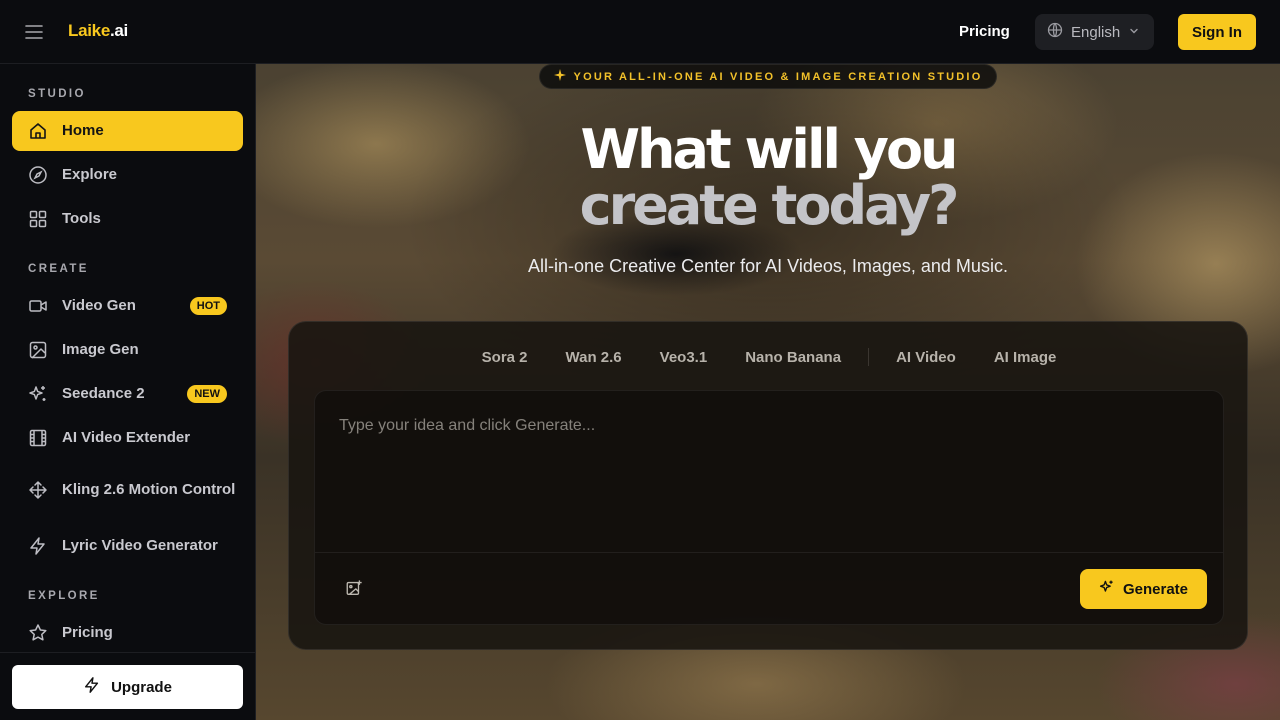 The width and height of the screenshot is (1280, 720). Describe the element at coordinates (100, 349) in the screenshot. I see `sidebar-item-label: Image Gen` at that location.